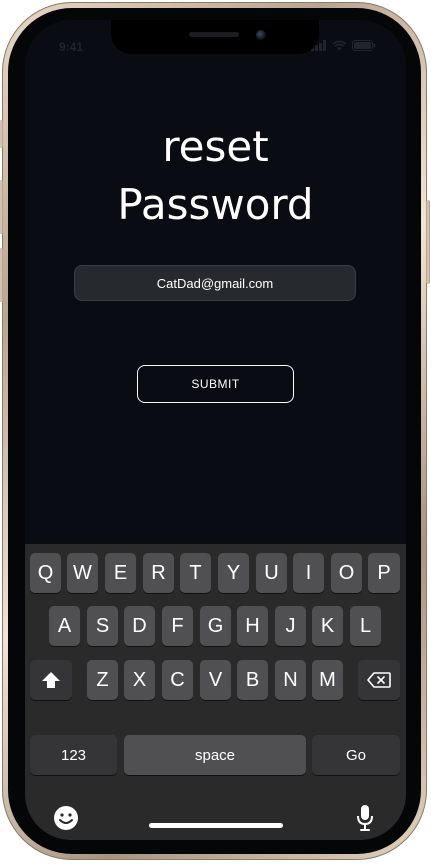 The image size is (431, 864). Describe the element at coordinates (158, 573) in the screenshot. I see `key-r: R` at that location.